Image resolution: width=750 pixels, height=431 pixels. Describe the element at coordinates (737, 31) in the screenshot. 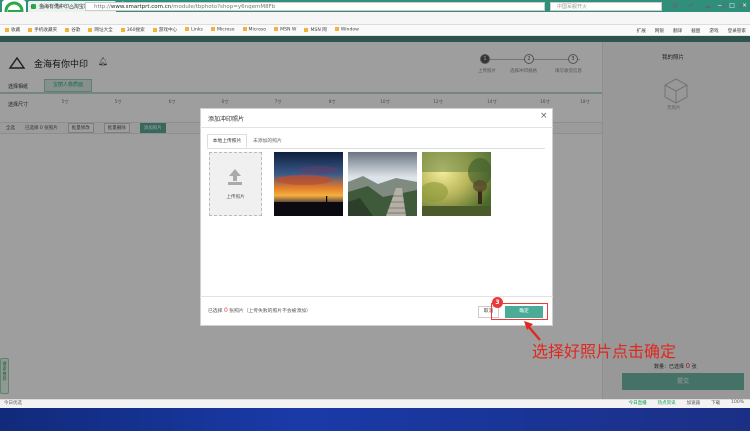

I see `extension-item: 登录管家` at that location.